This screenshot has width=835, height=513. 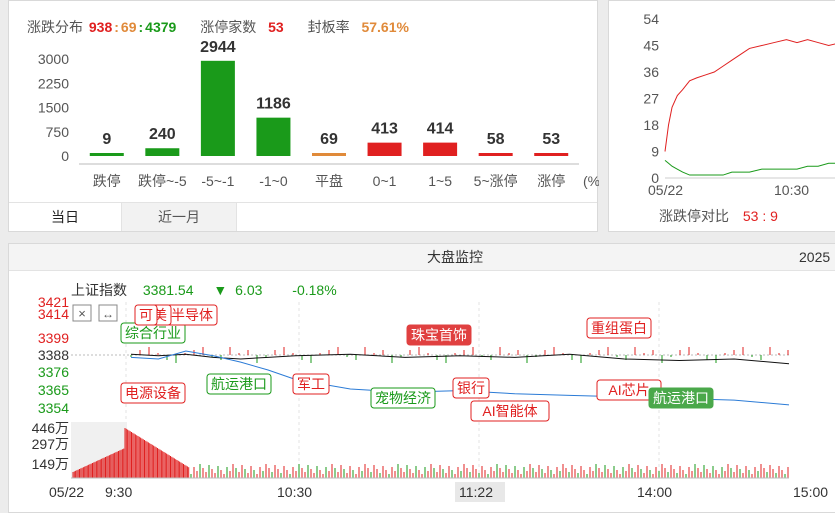 What do you see at coordinates (496, 181) in the screenshot?
I see `x-tick-label: 5~涨停` at bounding box center [496, 181].